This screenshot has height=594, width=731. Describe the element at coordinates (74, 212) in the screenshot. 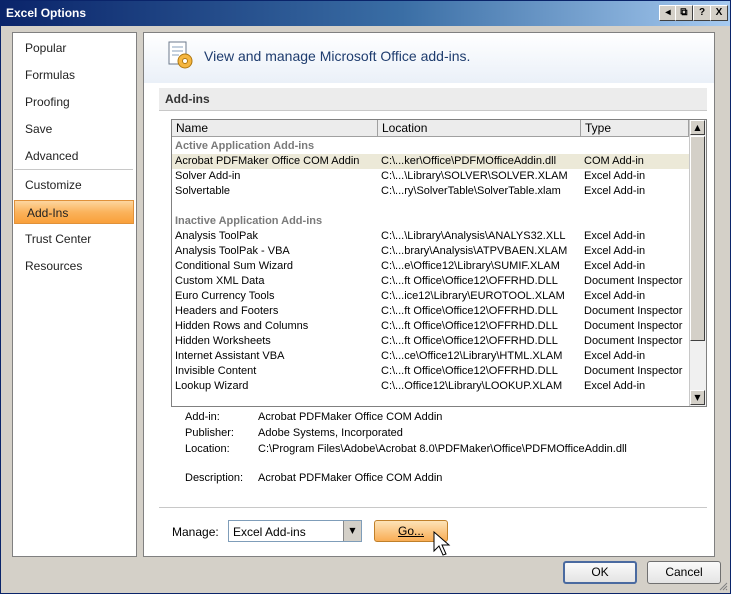

I see `nav-item-add-ins: Add-Ins` at that location.